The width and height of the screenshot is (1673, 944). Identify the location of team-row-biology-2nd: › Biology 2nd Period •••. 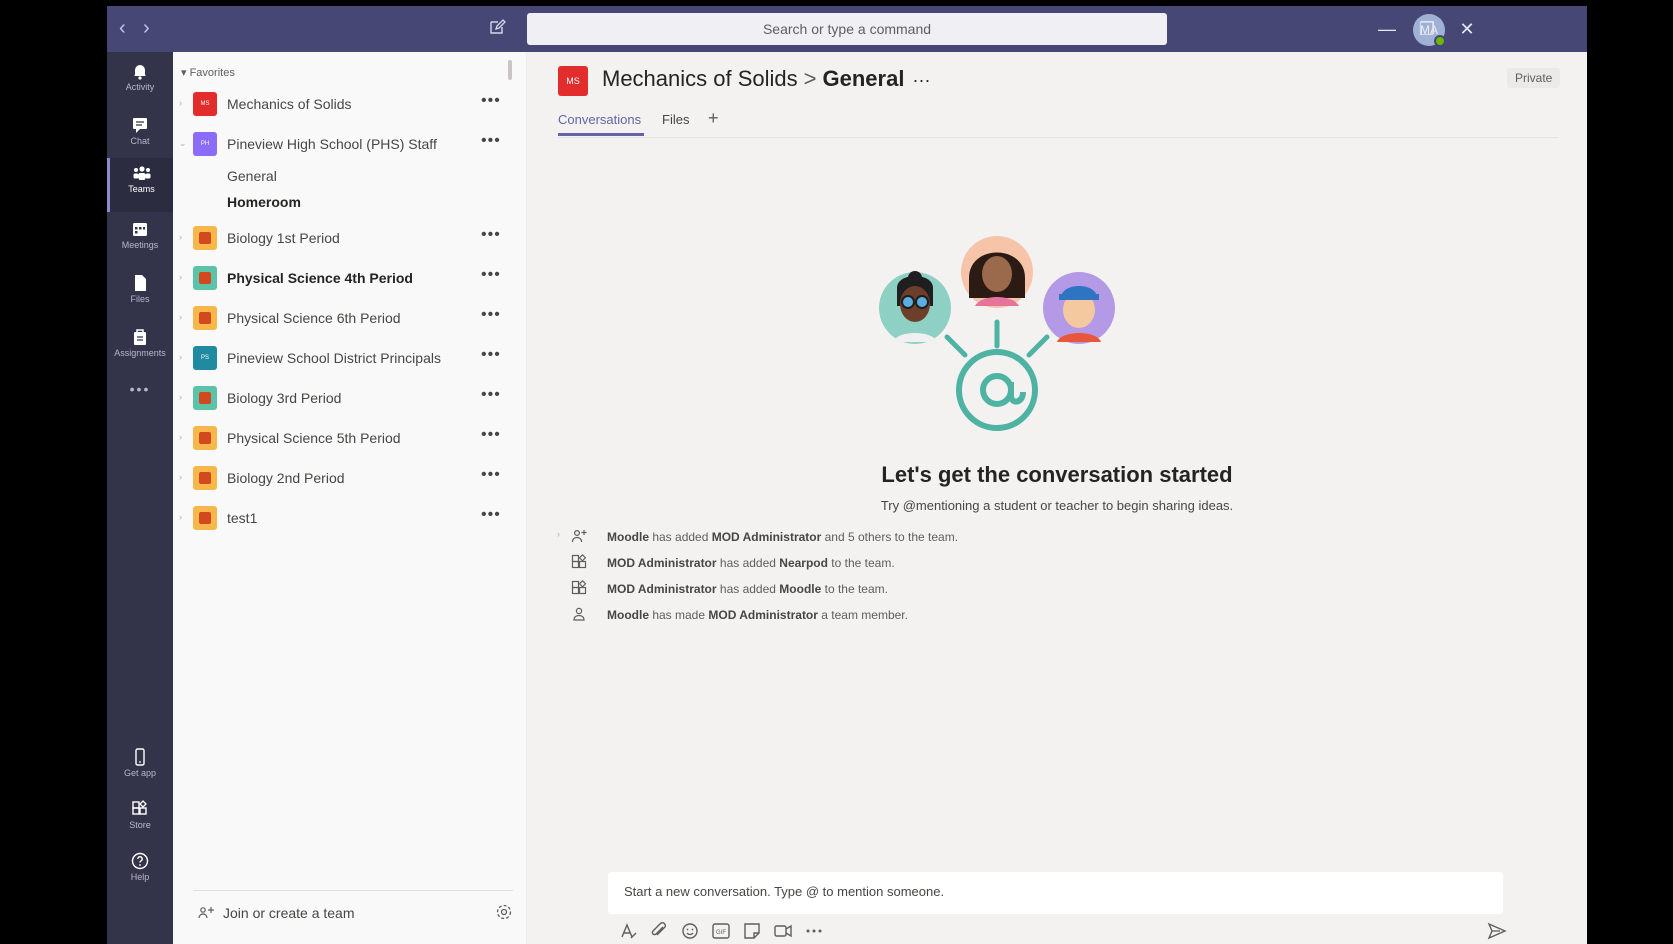
(343, 479).